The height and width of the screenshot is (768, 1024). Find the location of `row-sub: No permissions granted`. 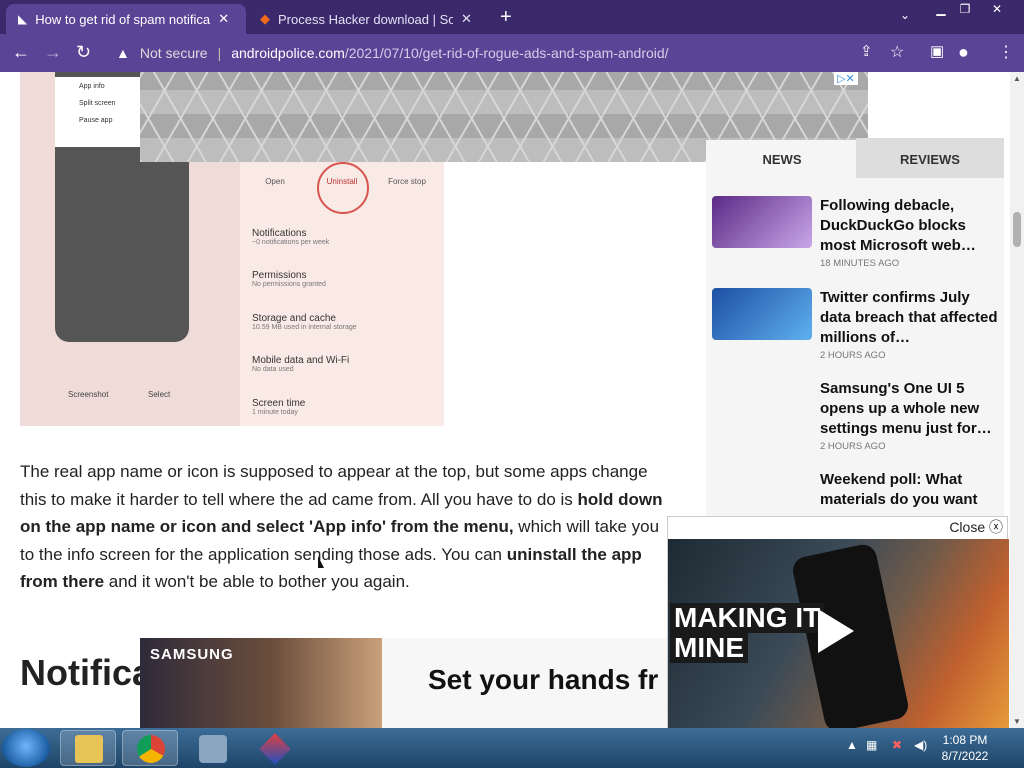

row-sub: No permissions granted is located at coordinates (289, 284).